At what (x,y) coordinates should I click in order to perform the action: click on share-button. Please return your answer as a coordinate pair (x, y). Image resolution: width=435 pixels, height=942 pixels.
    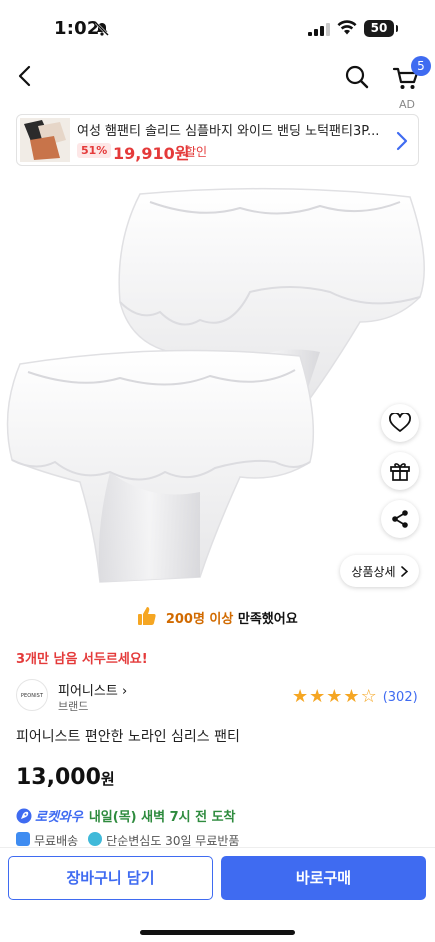
    Looking at the image, I should click on (400, 519).